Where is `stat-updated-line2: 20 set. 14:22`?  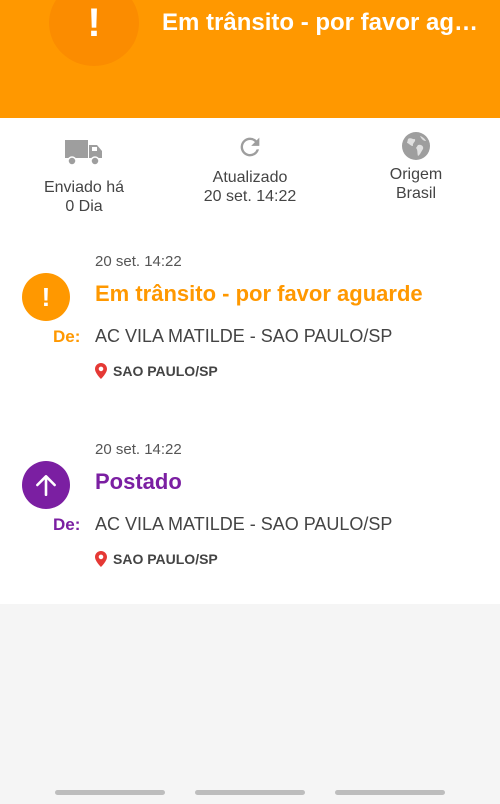
stat-updated-line2: 20 set. 14:22 is located at coordinates (250, 196).